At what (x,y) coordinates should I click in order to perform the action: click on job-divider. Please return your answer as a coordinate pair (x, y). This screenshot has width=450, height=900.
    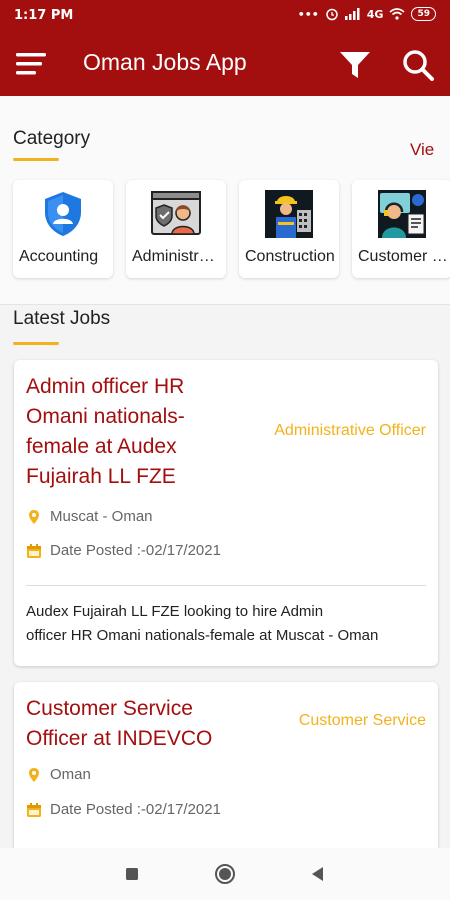
    Looking at the image, I should click on (226, 585).